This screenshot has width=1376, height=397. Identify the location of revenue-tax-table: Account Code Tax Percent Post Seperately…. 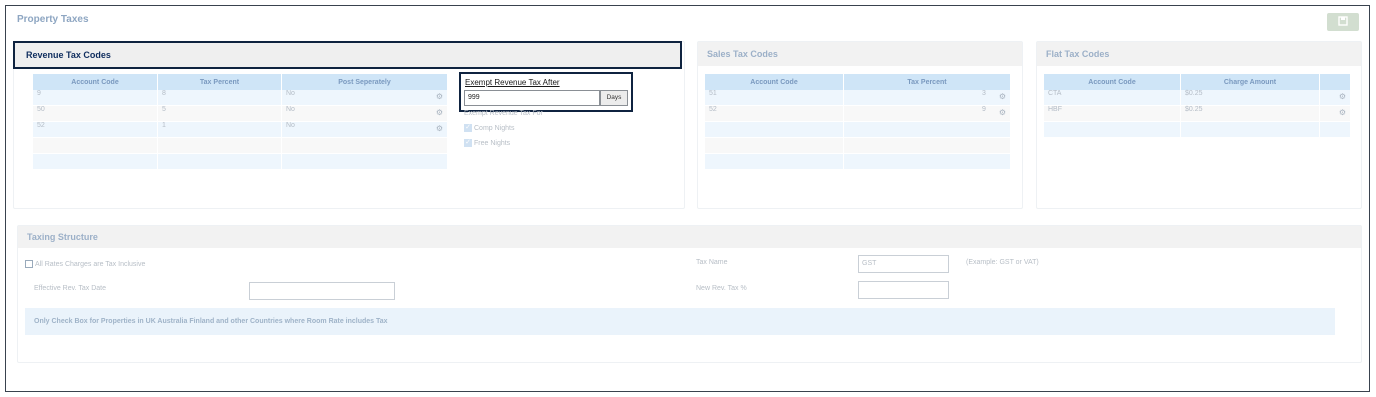
(240, 122).